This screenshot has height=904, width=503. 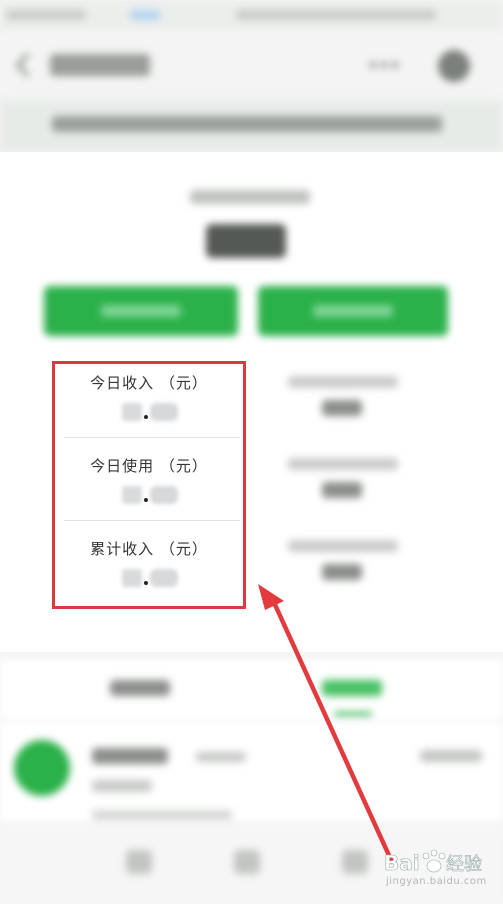 What do you see at coordinates (326, 724) in the screenshot?
I see `annotation-arrow-icon` at bounding box center [326, 724].